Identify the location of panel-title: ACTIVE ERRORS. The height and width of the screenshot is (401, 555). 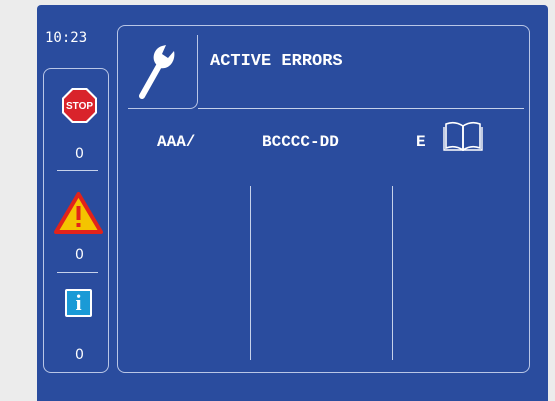
(276, 61).